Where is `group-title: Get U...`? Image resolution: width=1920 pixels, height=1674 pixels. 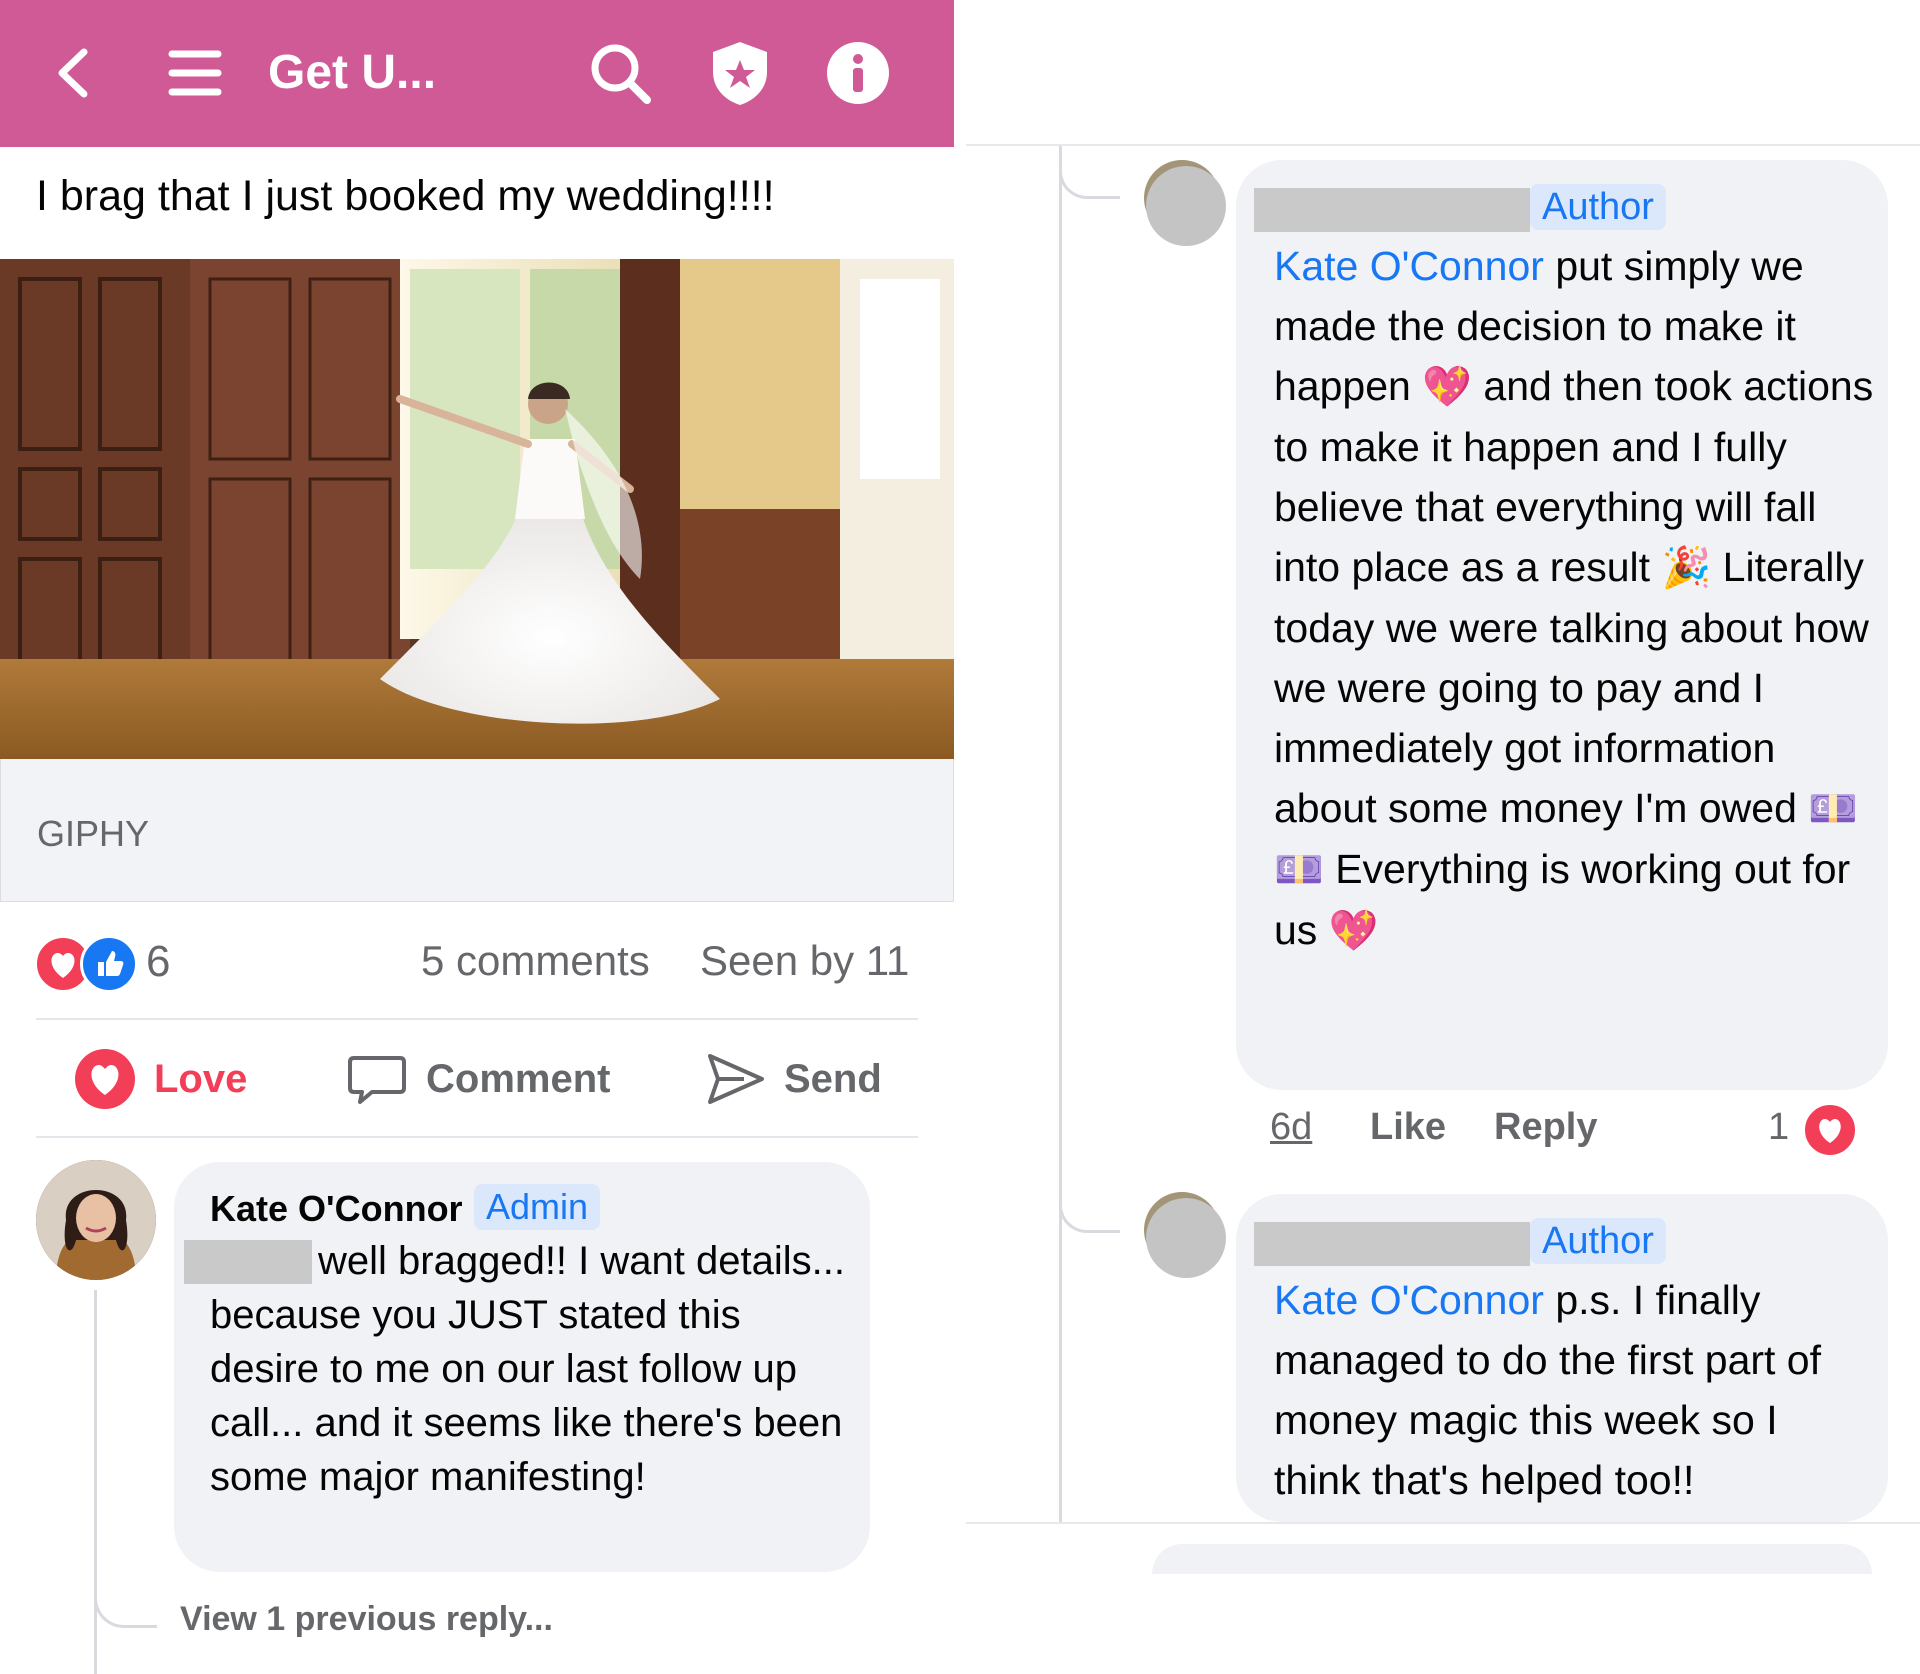
group-title: Get U... is located at coordinates (352, 73).